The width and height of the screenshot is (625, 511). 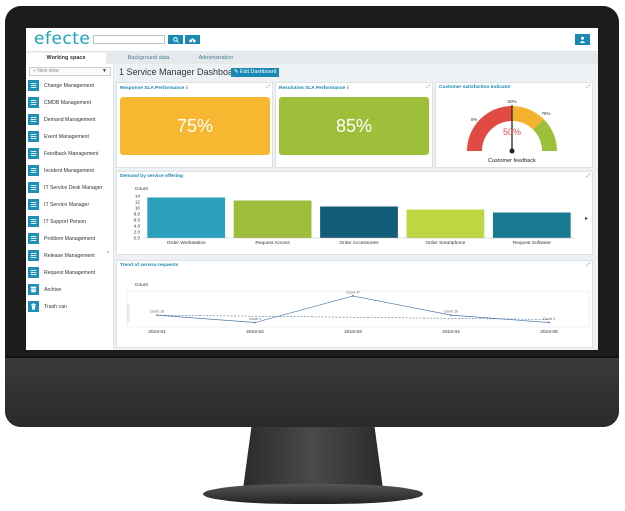 What do you see at coordinates (512, 151) in the screenshot?
I see `gauge-hub` at bounding box center [512, 151].